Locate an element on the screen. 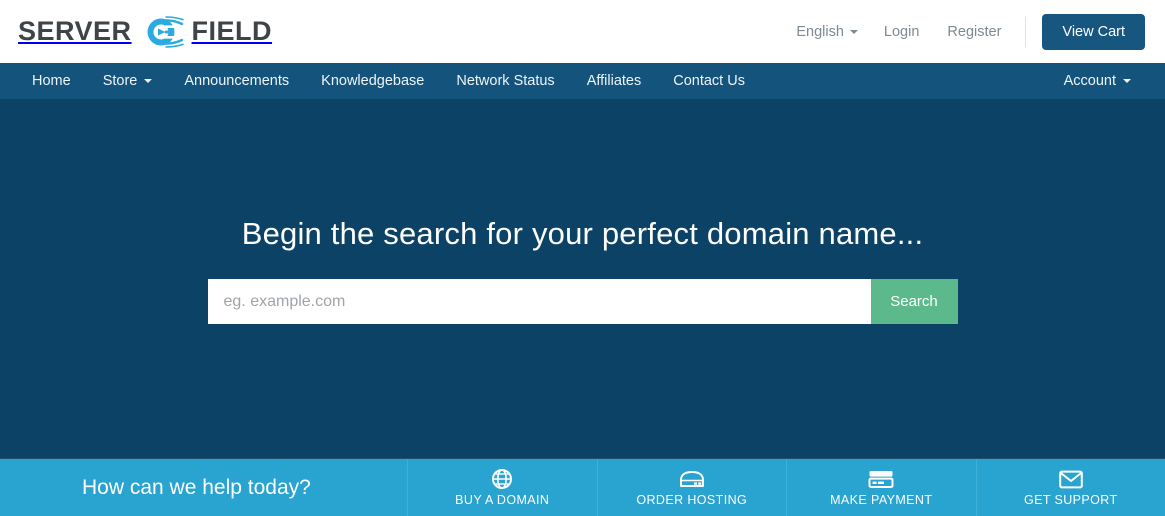 This screenshot has width=1165, height=516. nav-label: Knowledgebase is located at coordinates (373, 81).